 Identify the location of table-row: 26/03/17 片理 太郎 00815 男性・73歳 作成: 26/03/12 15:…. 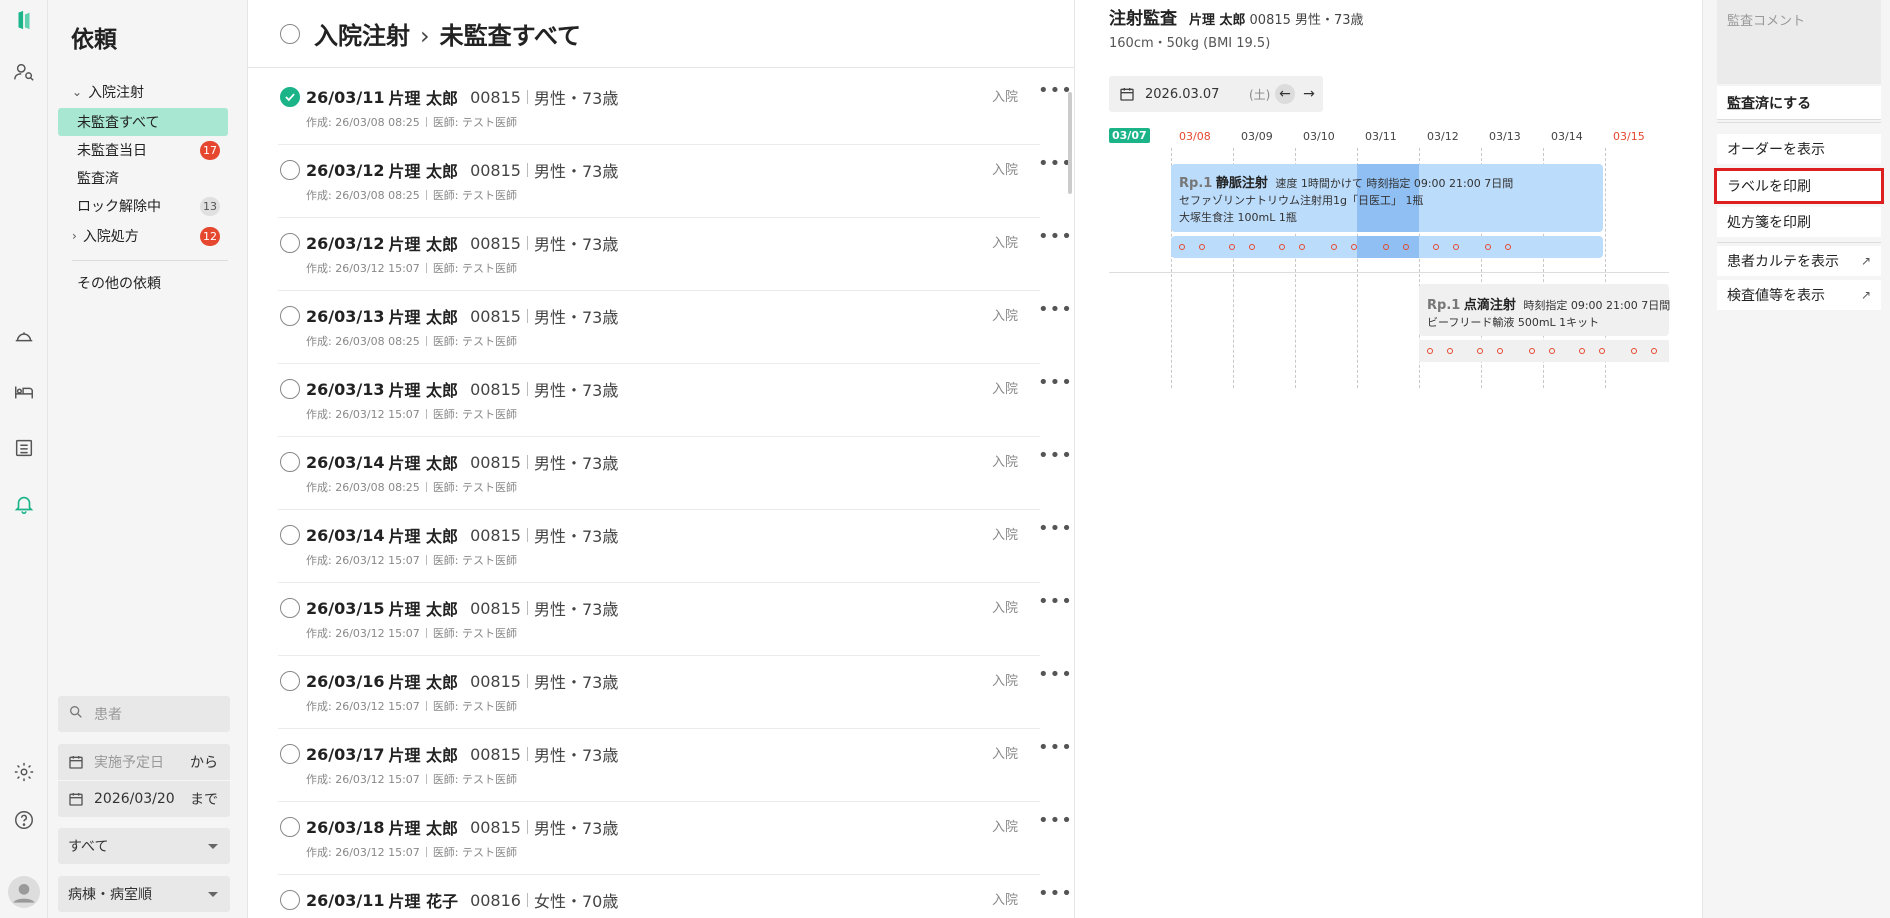
(675, 765).